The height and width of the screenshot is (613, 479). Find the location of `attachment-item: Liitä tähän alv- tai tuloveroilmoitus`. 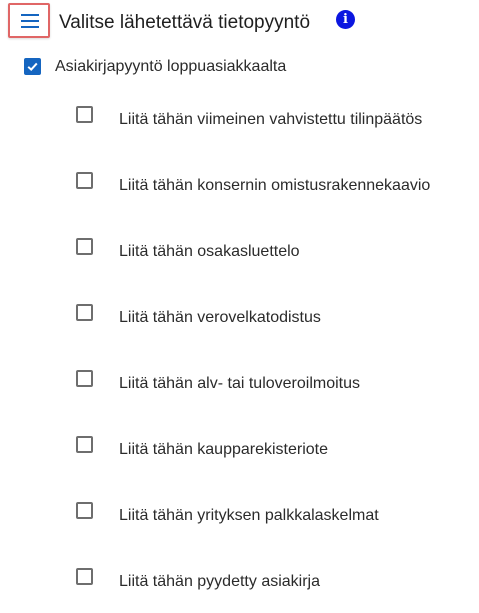

attachment-item: Liitä tähän alv- tai tuloveroilmoitus is located at coordinates (266, 385).